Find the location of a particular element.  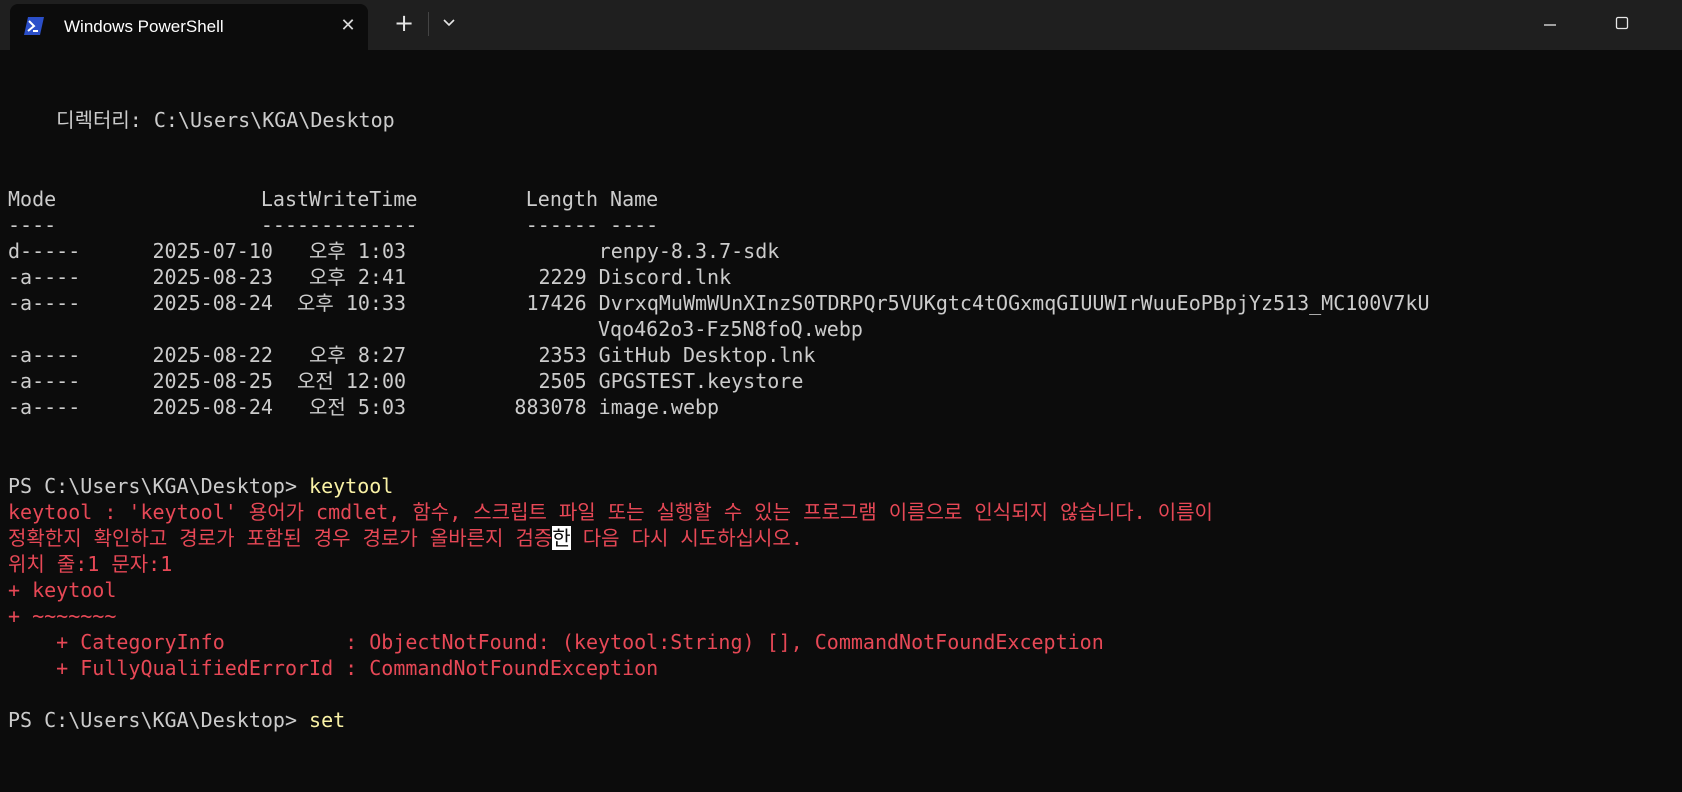

error-line: 위치 줄:1 문자:1 is located at coordinates (90, 564).